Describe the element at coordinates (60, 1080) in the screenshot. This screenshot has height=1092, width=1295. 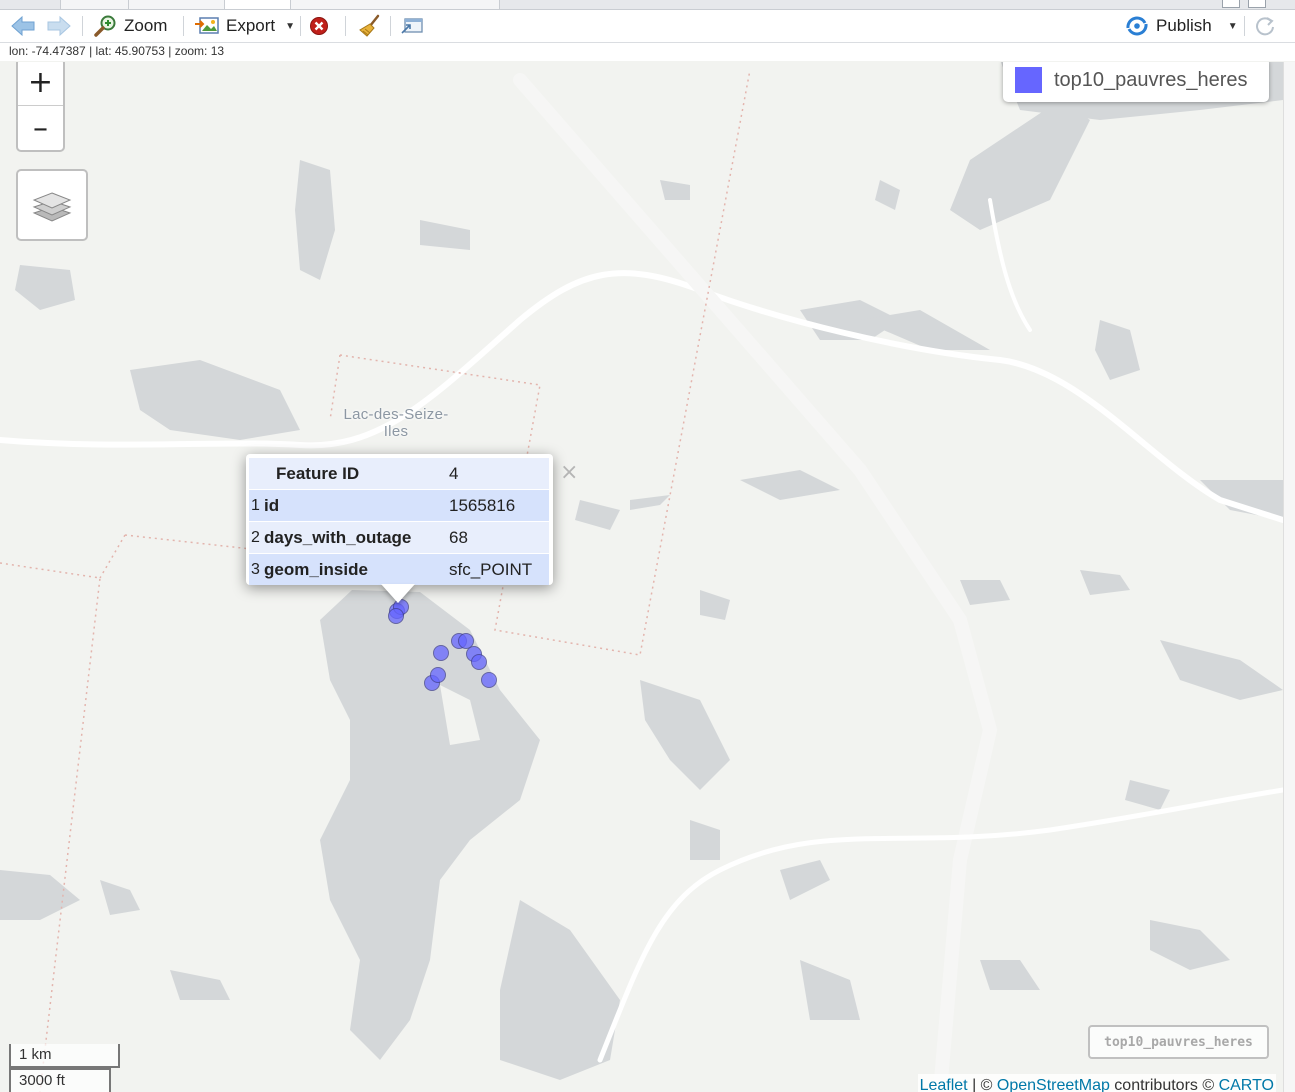
I see `scale-imperial: 3000 ft` at that location.